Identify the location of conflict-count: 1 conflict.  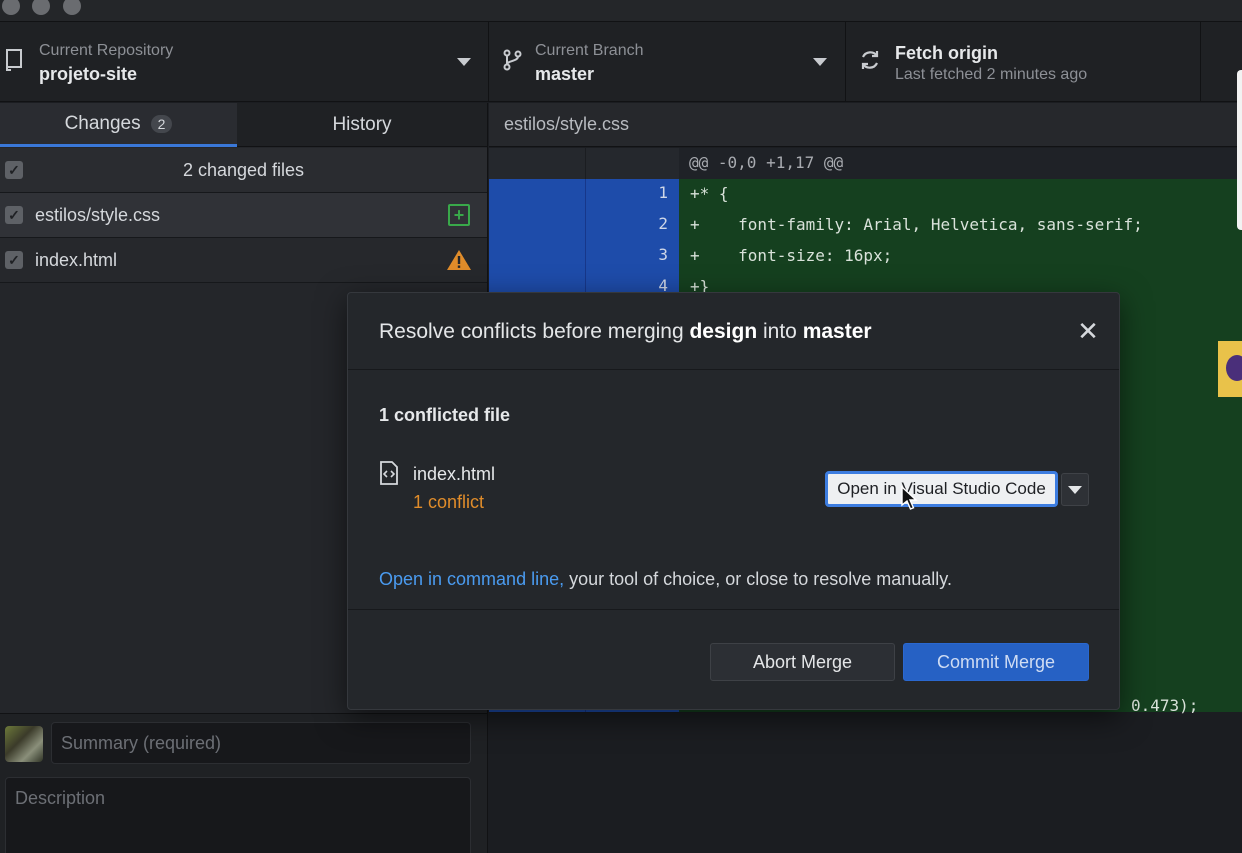
(449, 502).